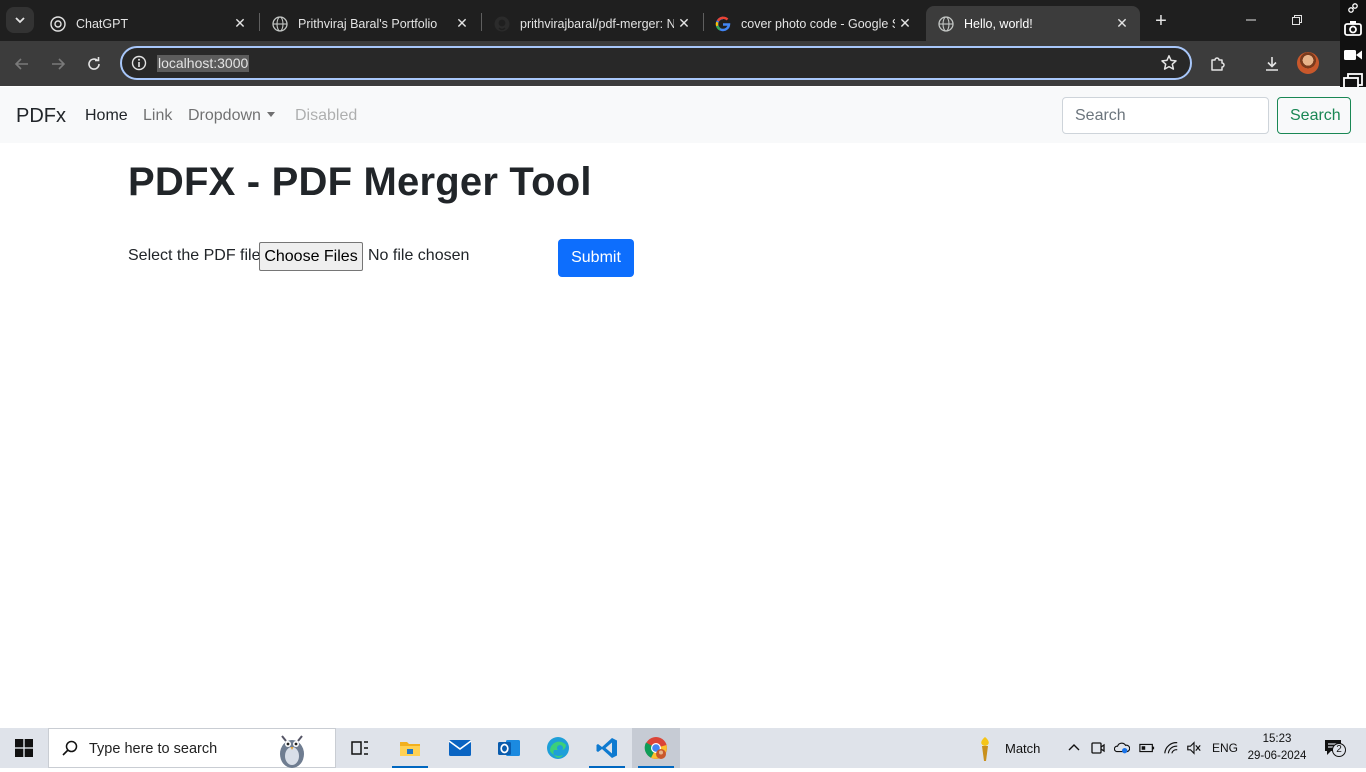  I want to click on forward-button, so click(58, 64).